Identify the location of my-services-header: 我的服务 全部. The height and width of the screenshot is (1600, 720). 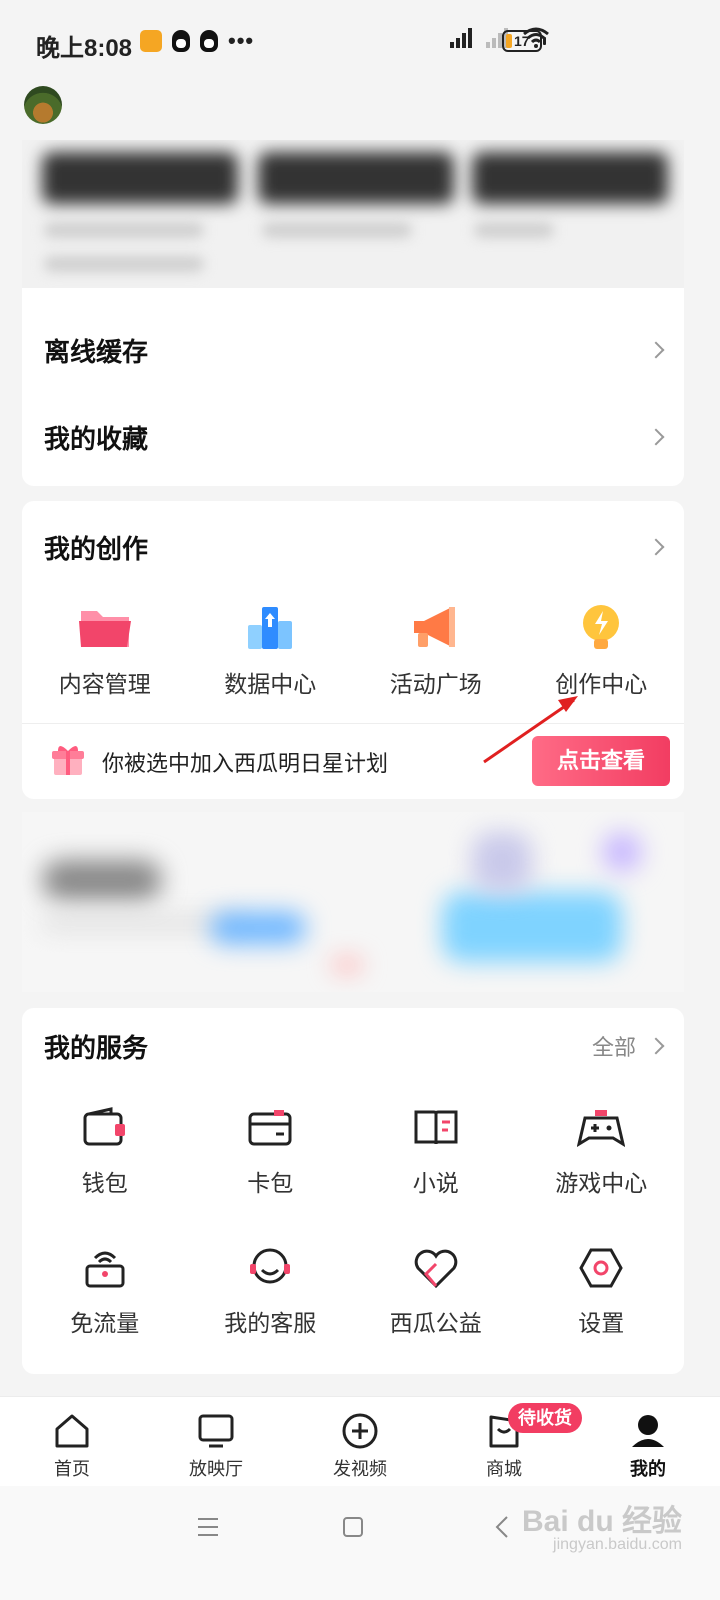
(354, 1046).